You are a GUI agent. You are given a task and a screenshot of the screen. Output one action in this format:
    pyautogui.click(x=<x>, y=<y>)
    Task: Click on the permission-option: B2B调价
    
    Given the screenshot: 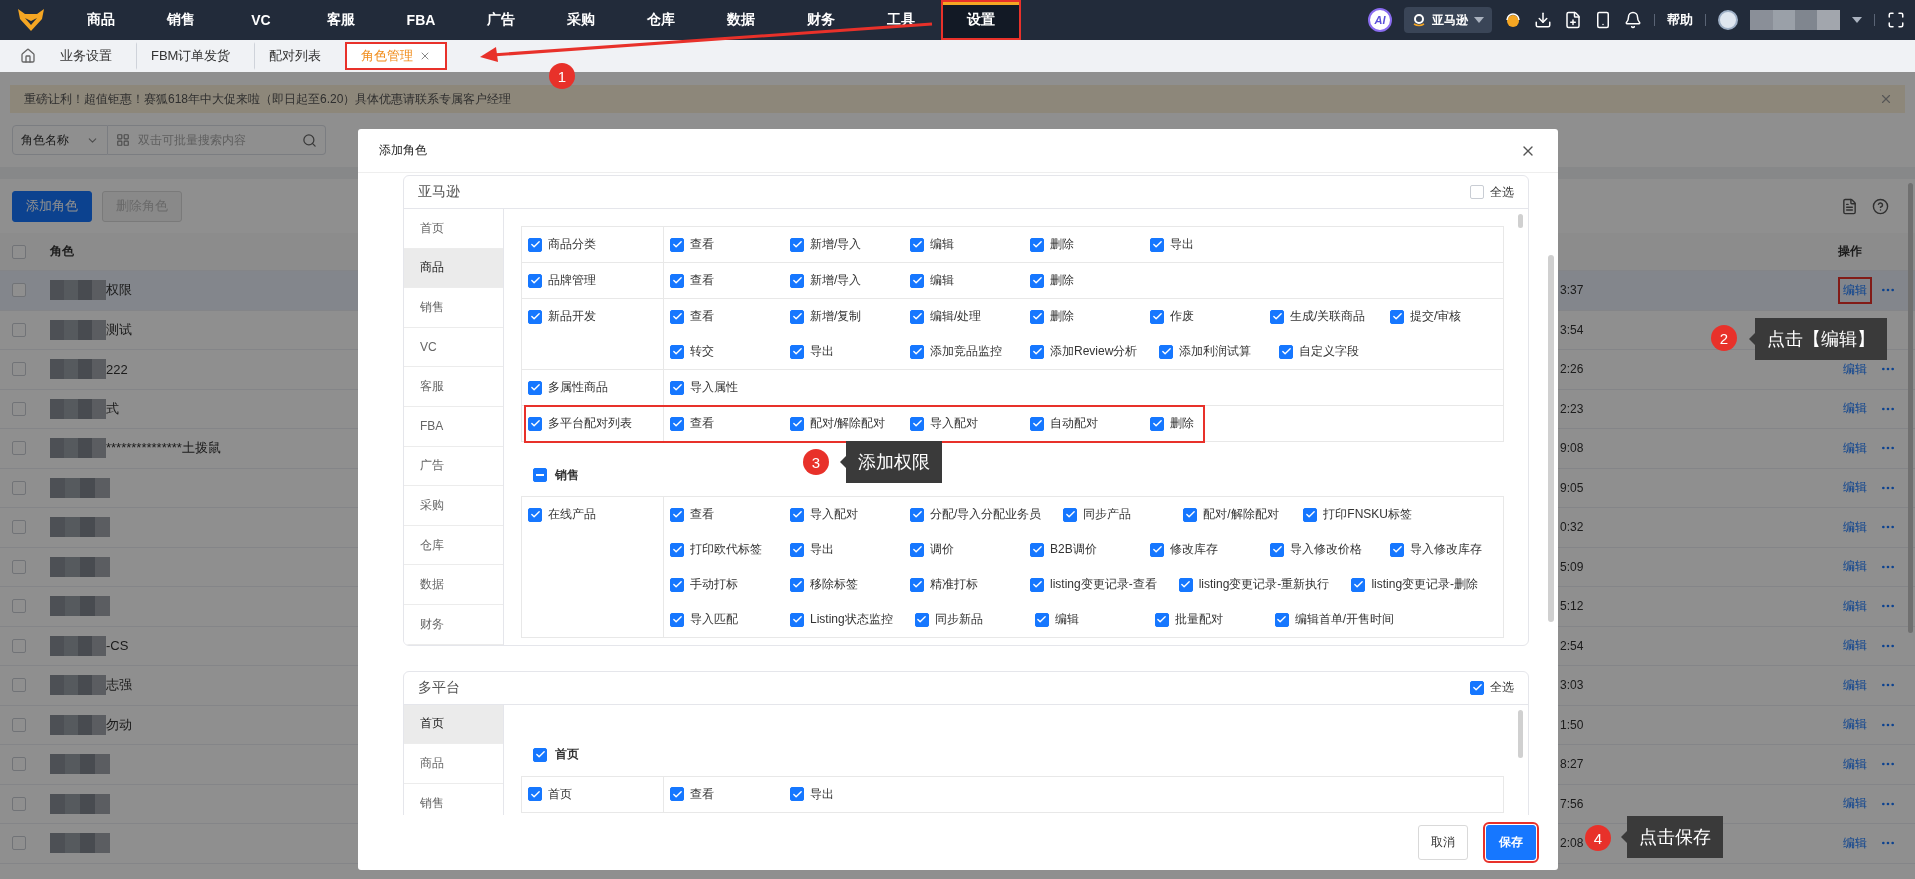 What is the action you would take?
    pyautogui.click(x=1079, y=549)
    